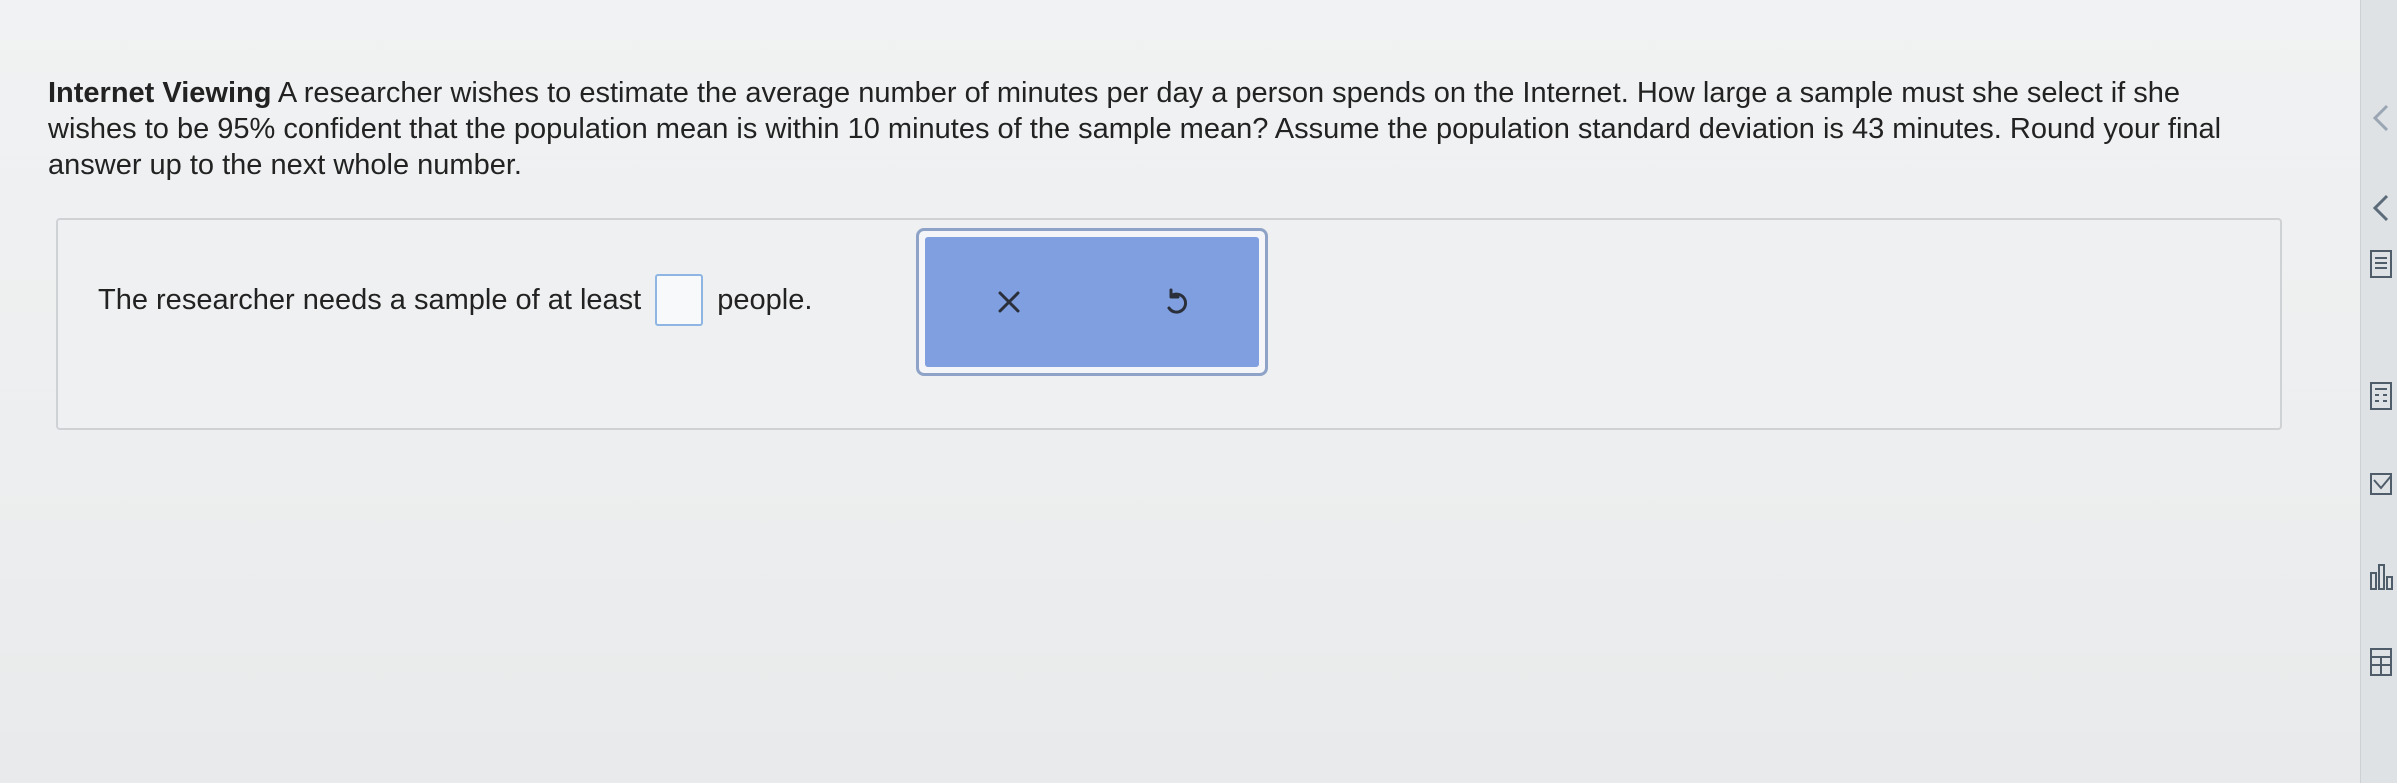 This screenshot has height=783, width=2397. Describe the element at coordinates (2383, 396) in the screenshot. I see `calculator-icon` at that location.